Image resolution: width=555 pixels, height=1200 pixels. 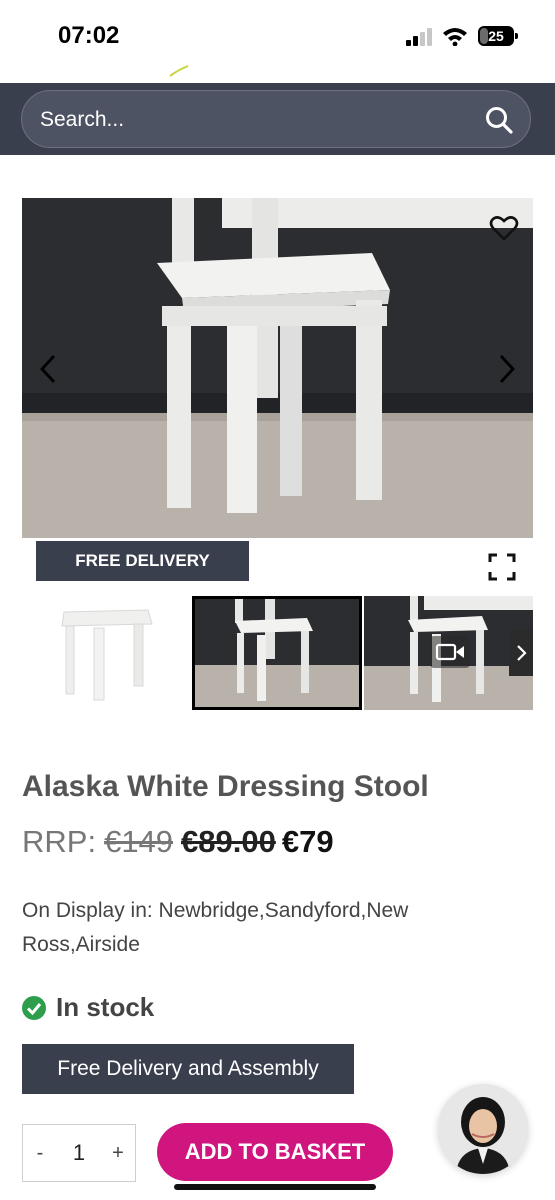 What do you see at coordinates (504, 228) in the screenshot?
I see `wishlist-heart-icon` at bounding box center [504, 228].